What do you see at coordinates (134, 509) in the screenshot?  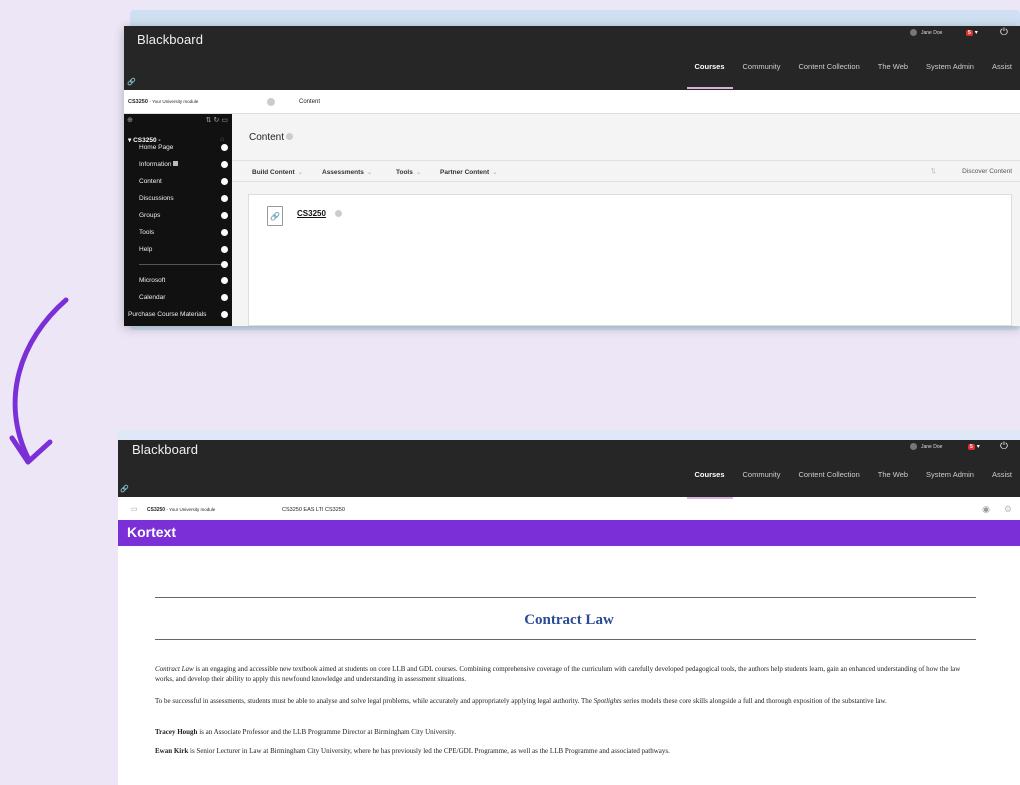 I see `menu-toggle-icon: ▭` at bounding box center [134, 509].